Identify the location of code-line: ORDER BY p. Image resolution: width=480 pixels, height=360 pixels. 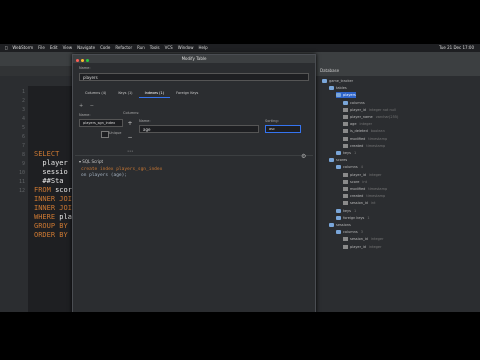
(55, 235).